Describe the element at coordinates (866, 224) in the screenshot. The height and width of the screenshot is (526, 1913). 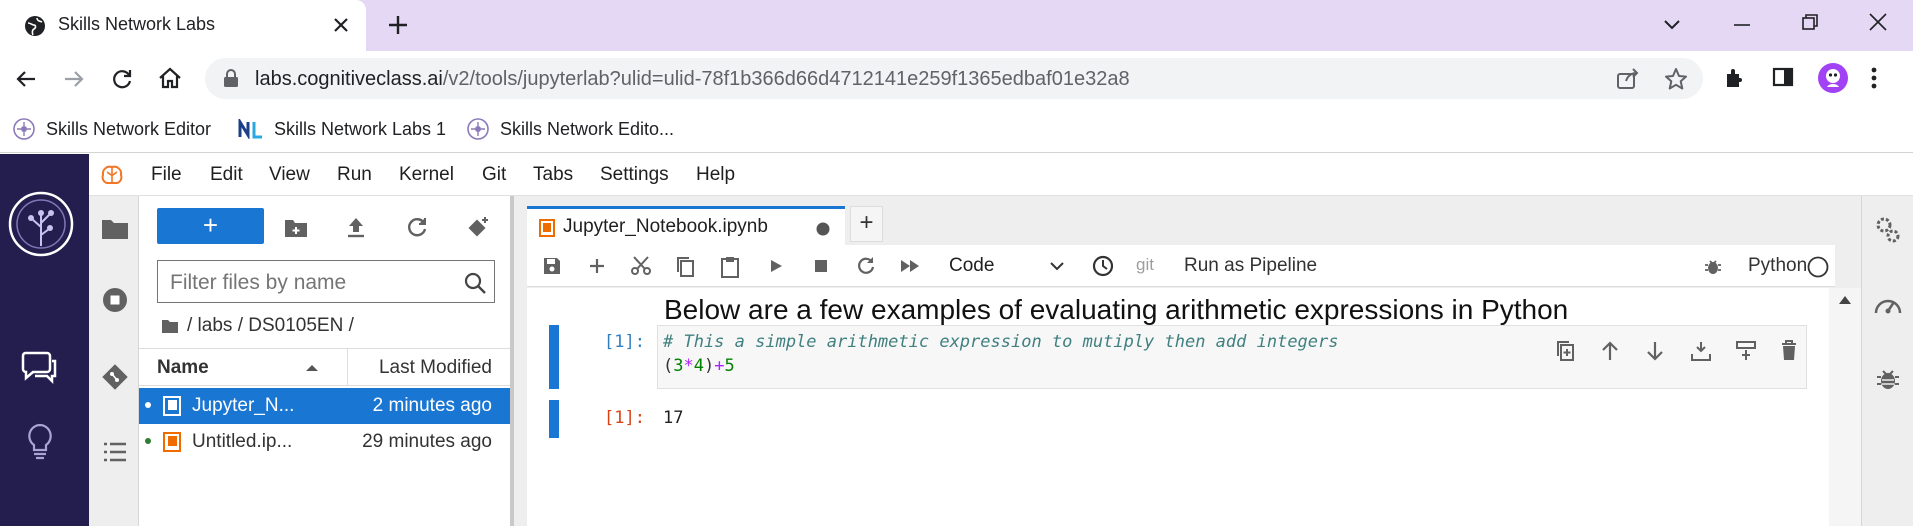
I see `add-tab-button: +` at that location.